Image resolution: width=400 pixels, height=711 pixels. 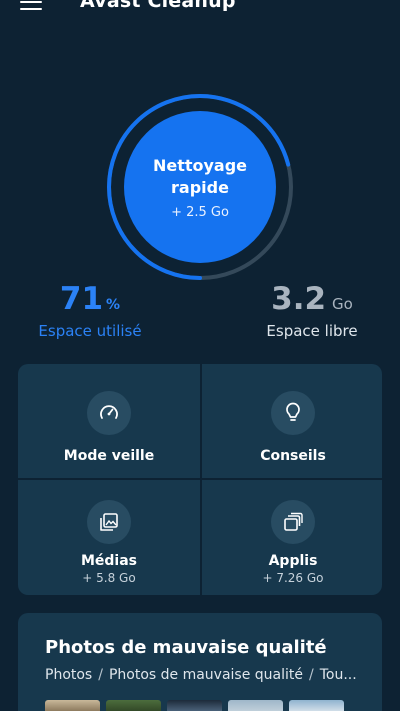 I want to click on speedometer-icon, so click(x=109, y=413).